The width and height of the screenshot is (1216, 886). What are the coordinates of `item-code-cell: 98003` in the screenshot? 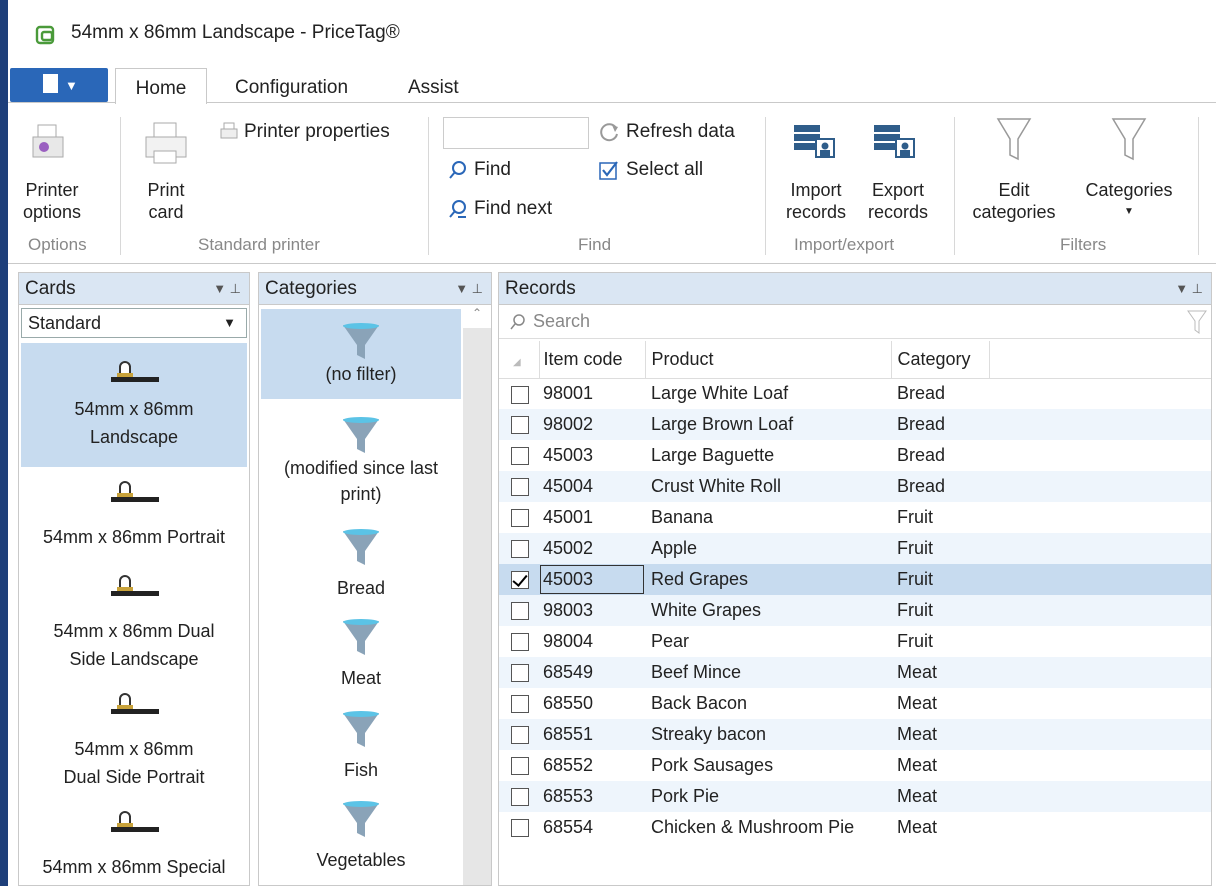 It's located at (592, 610).